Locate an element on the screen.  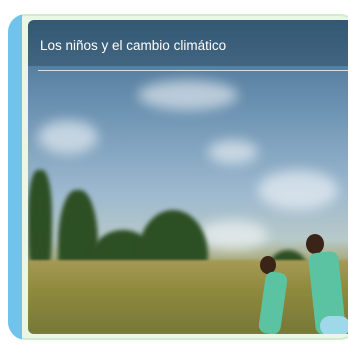
accent-strip is located at coordinates (15, 177).